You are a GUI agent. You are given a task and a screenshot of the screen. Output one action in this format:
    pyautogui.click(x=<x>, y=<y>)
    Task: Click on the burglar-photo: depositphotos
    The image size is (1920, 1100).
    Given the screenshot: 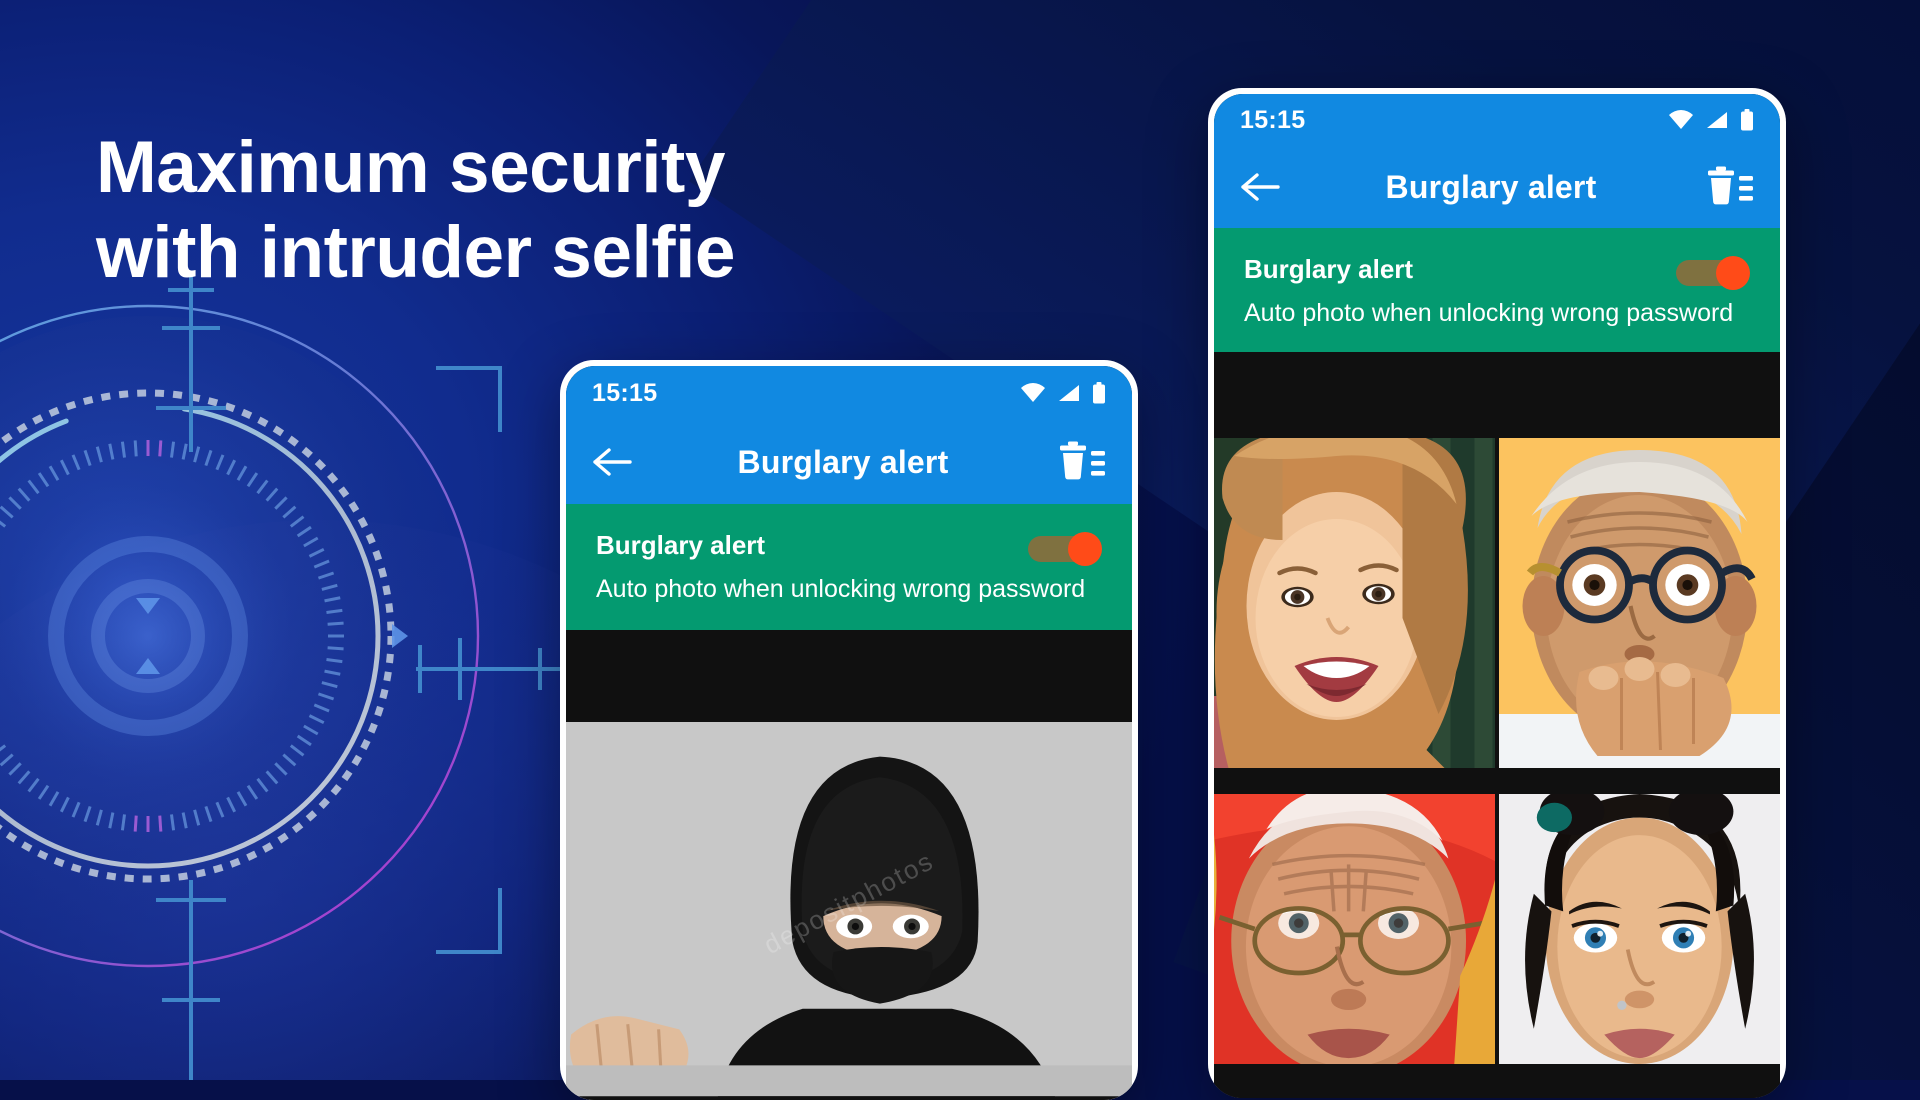 What is the action you would take?
    pyautogui.click(x=849, y=911)
    